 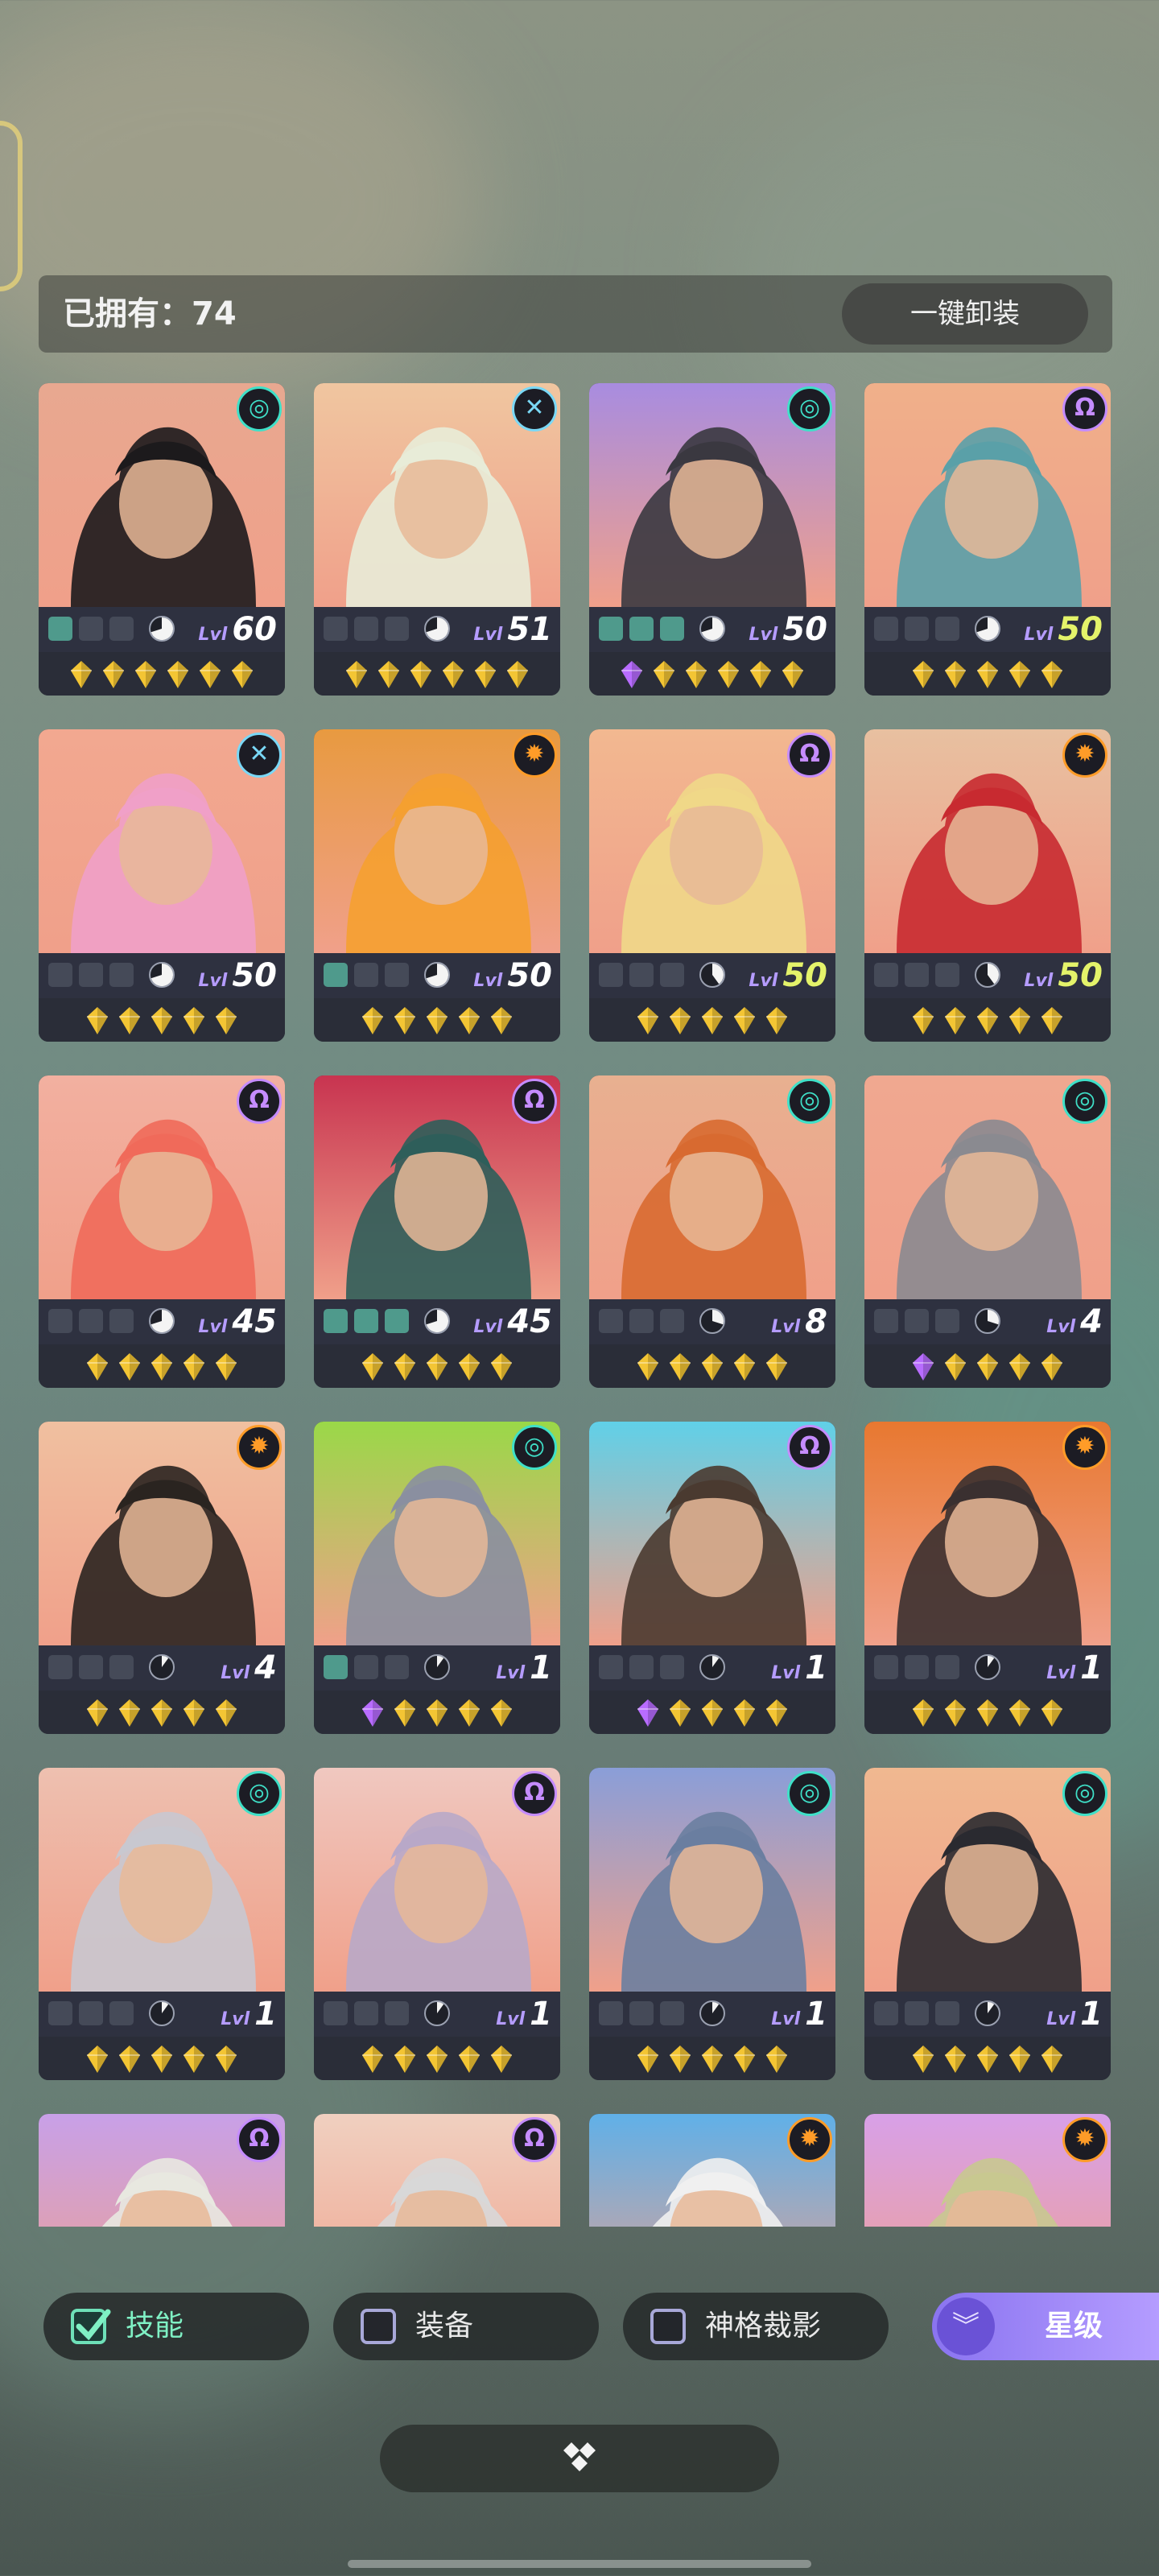 I want to click on unequip-all-button: 一键卸装, so click(x=965, y=314).